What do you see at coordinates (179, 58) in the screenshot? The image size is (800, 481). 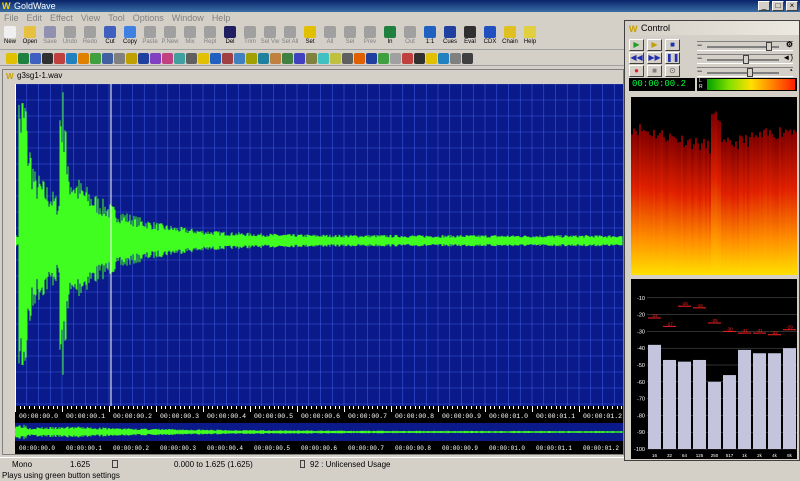 I see `effect-15-icon` at bounding box center [179, 58].